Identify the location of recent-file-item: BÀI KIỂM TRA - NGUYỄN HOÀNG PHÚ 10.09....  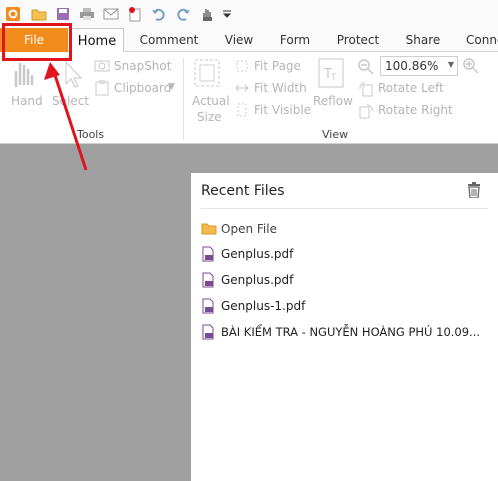
(349, 332).